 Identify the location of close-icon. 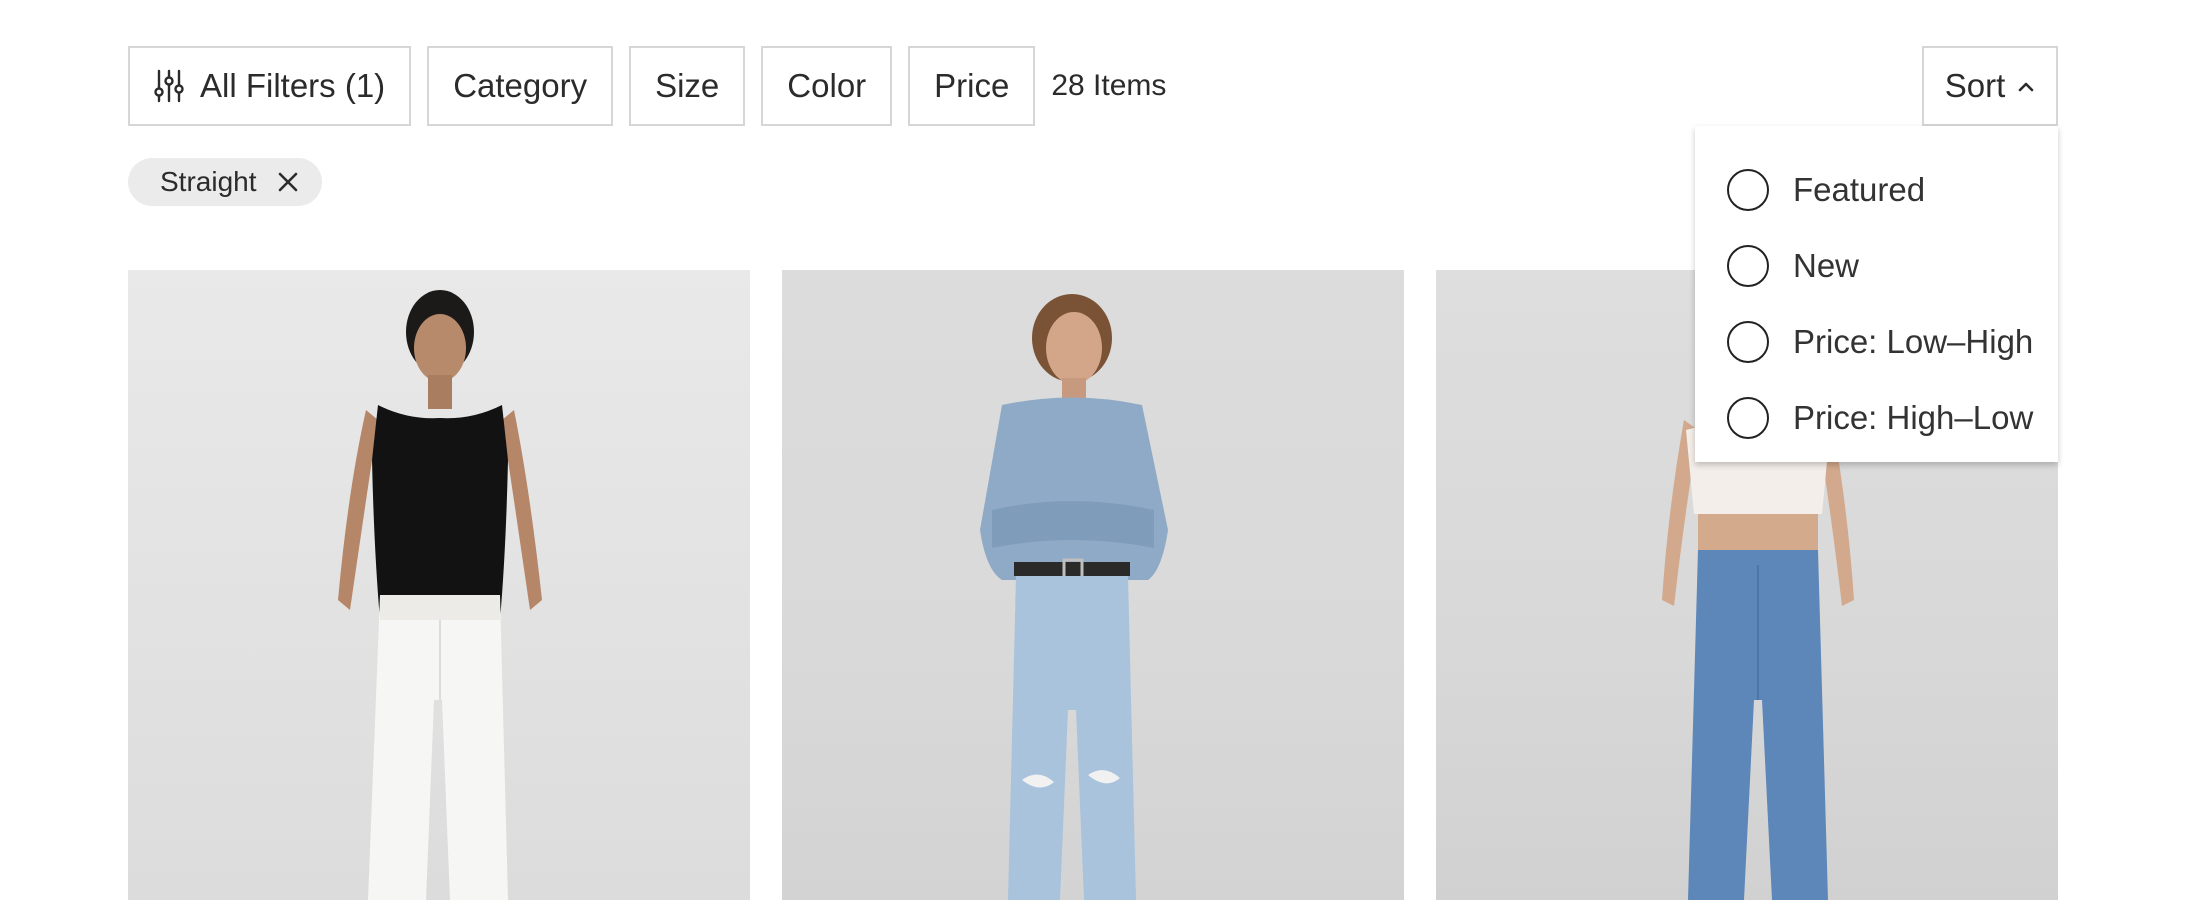
(288, 182).